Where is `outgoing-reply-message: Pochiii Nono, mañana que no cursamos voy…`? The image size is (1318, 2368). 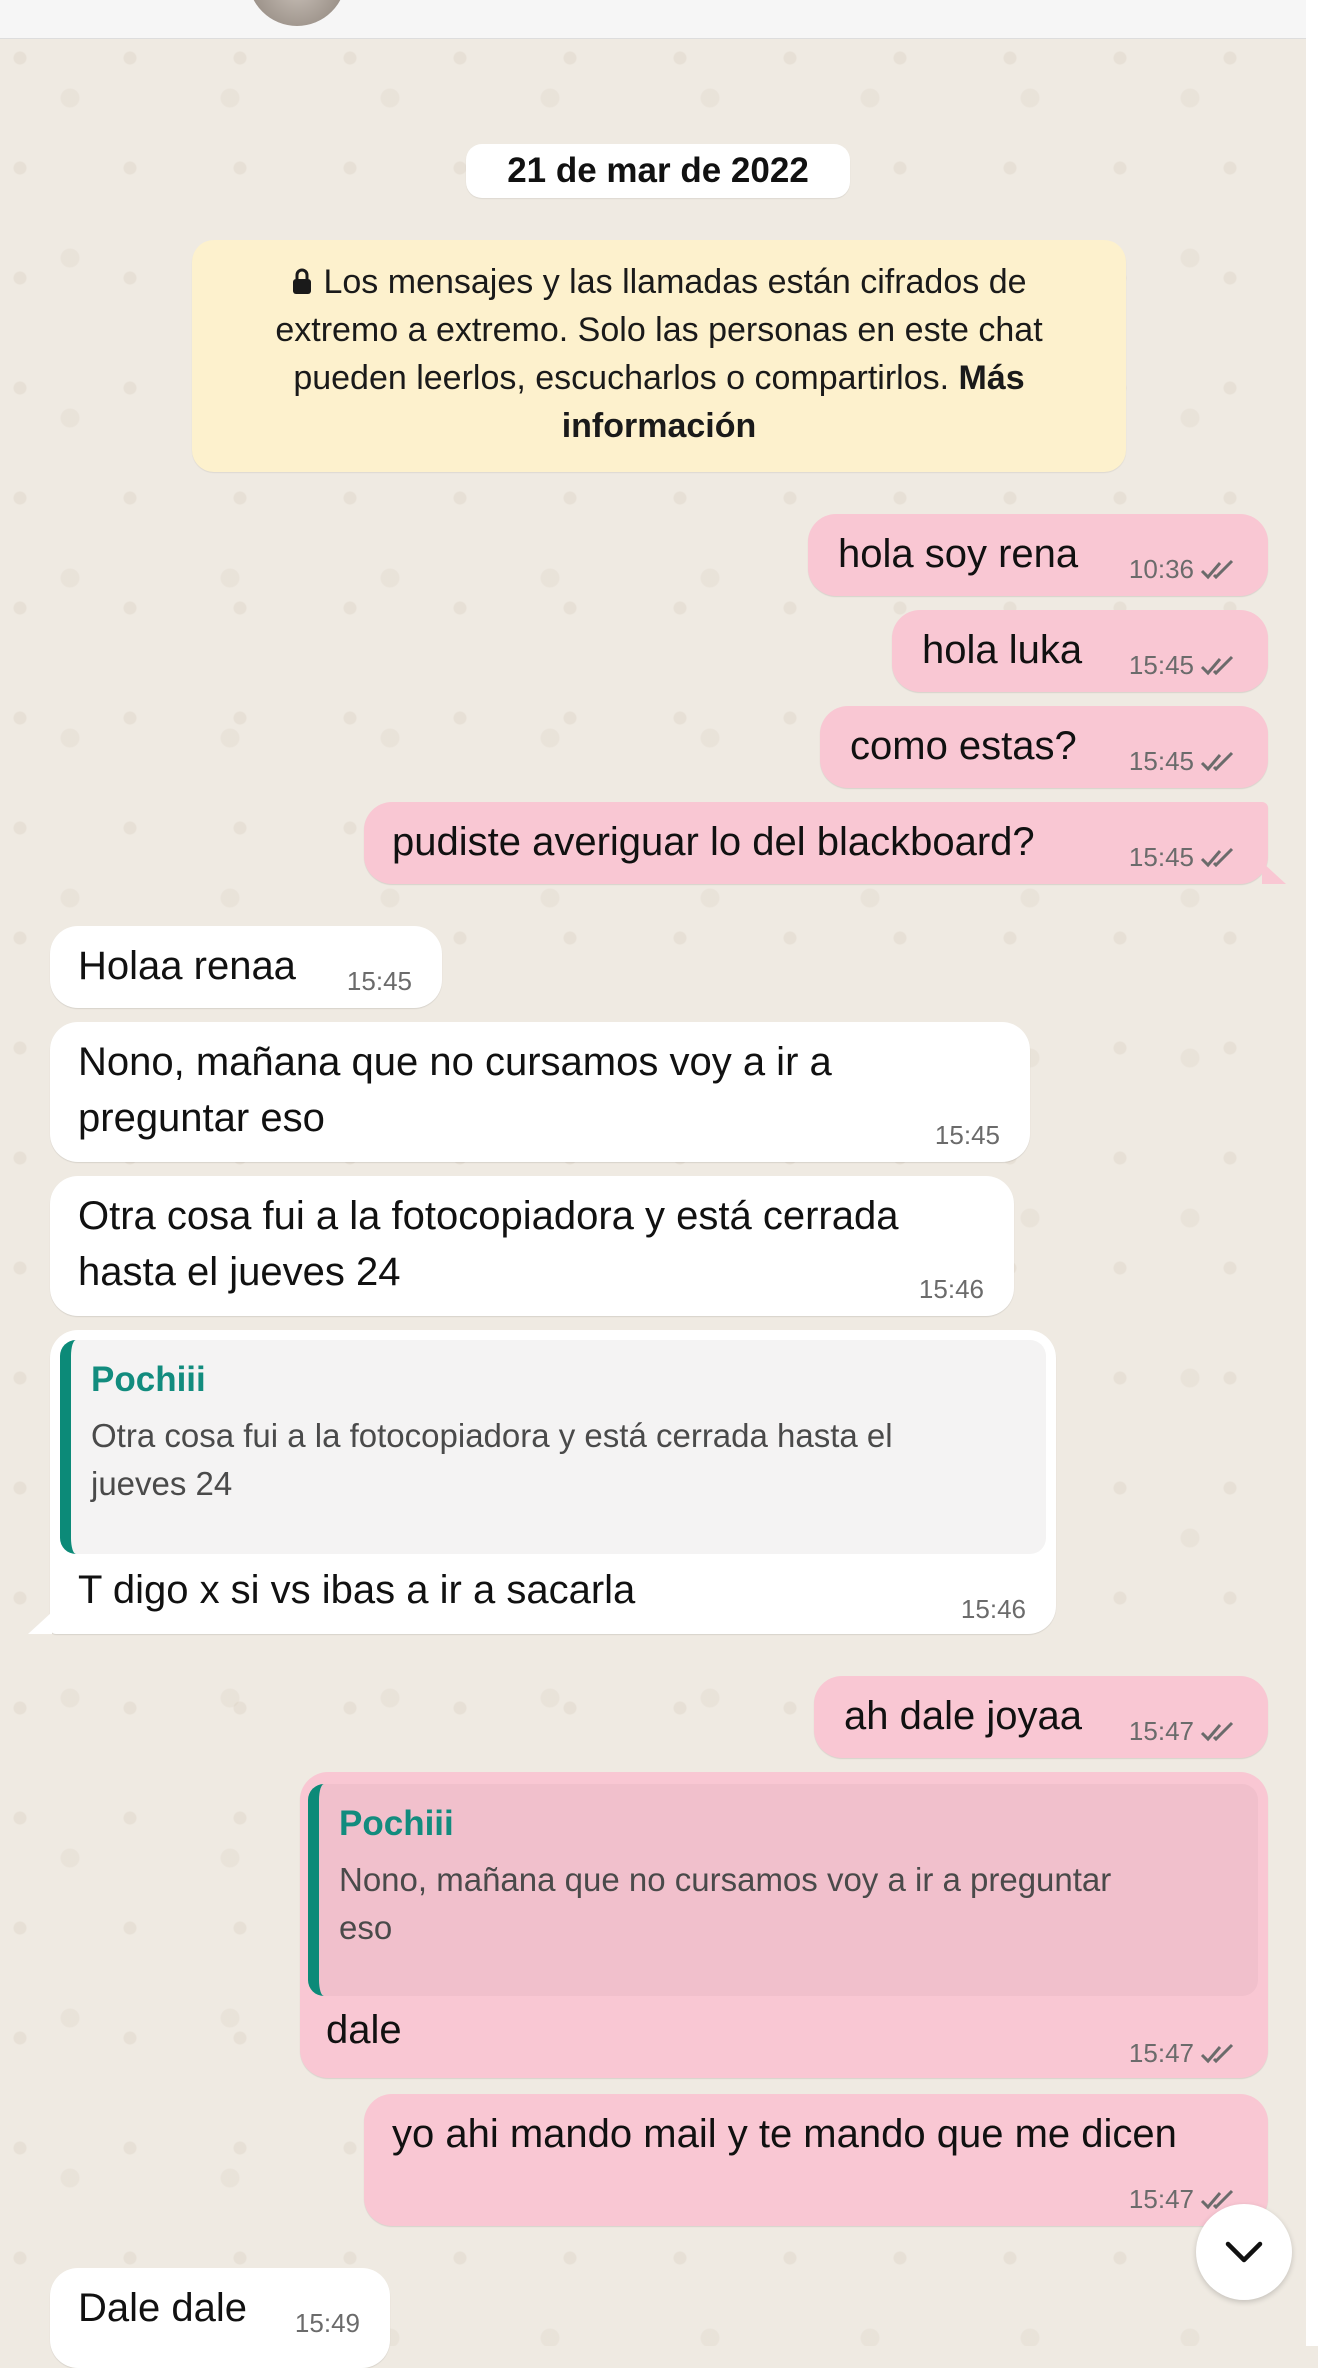 outgoing-reply-message: Pochiii Nono, mañana que no cursamos voy… is located at coordinates (784, 1925).